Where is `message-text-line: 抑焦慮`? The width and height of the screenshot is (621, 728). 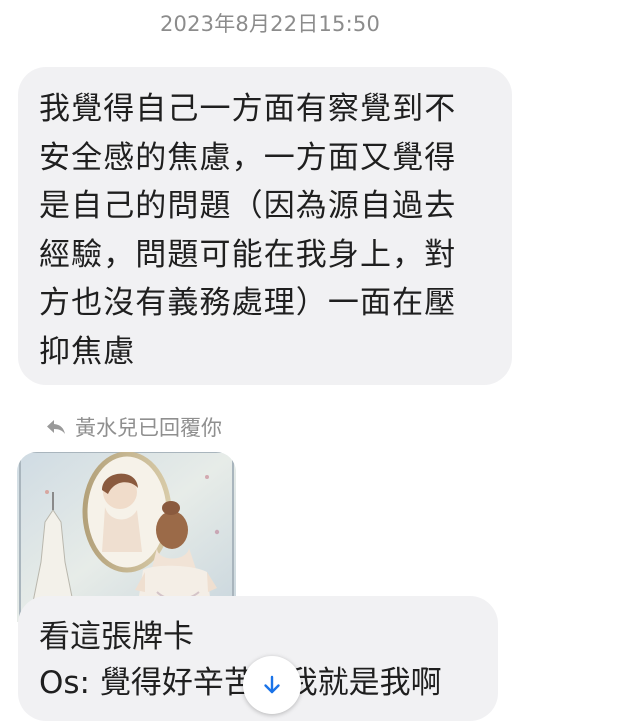 message-text-line: 抑焦慮 is located at coordinates (87, 351).